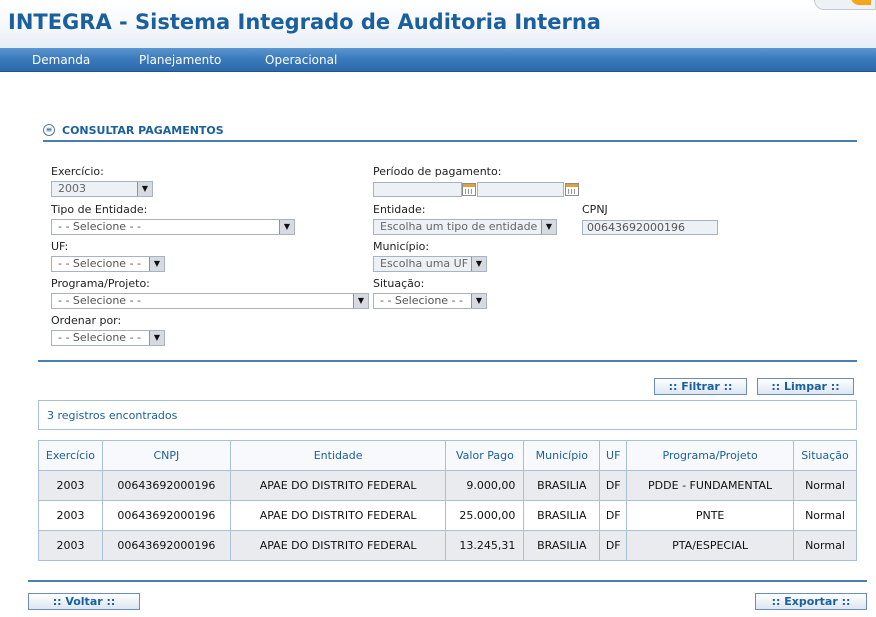 This screenshot has width=876, height=617. Describe the element at coordinates (424, 263) in the screenshot. I see `municipio-value: Escolha uma UF` at that location.